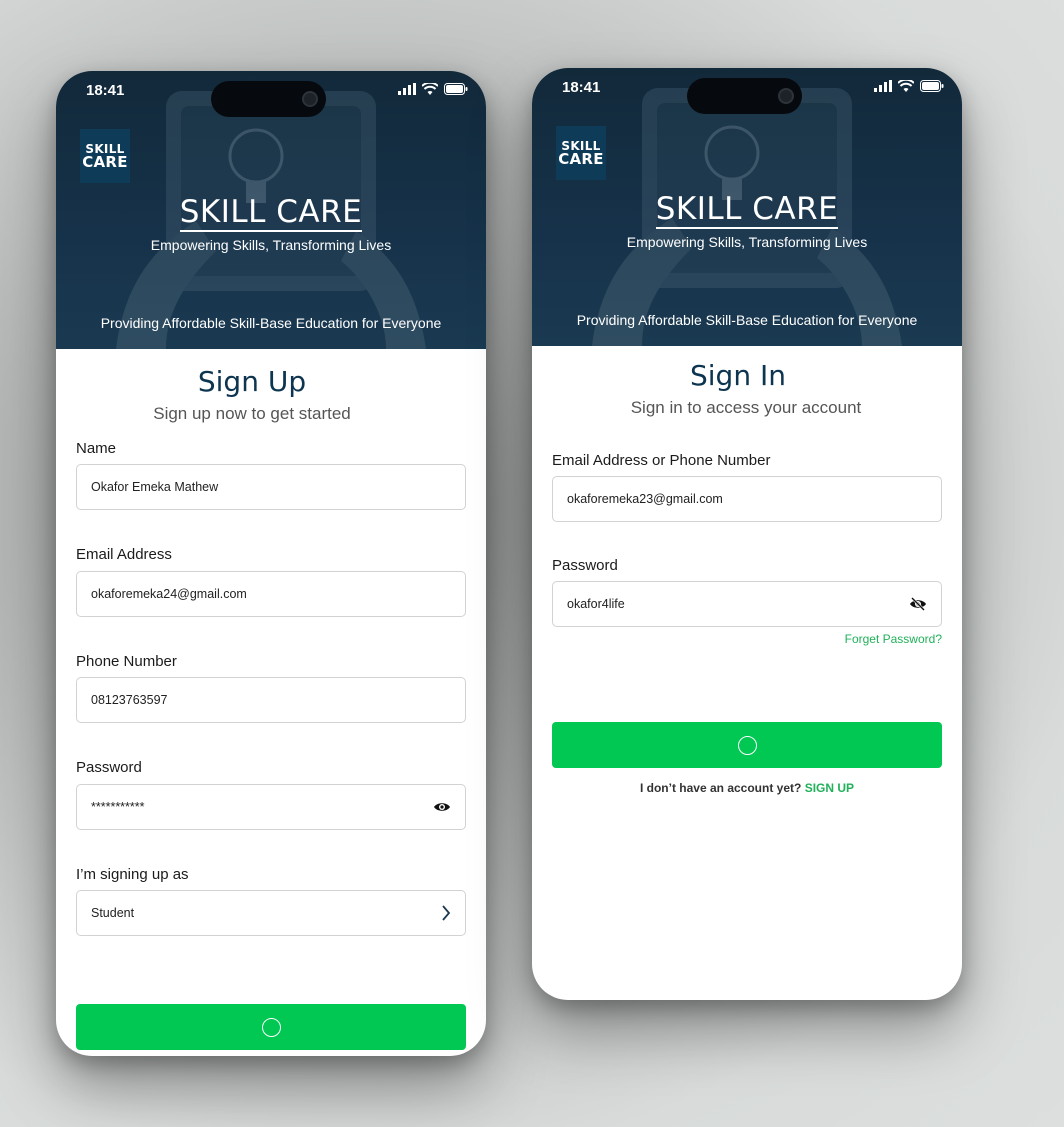 This screenshot has width=1064, height=1127. Describe the element at coordinates (271, 807) in the screenshot. I see `password-field: ***********` at that location.